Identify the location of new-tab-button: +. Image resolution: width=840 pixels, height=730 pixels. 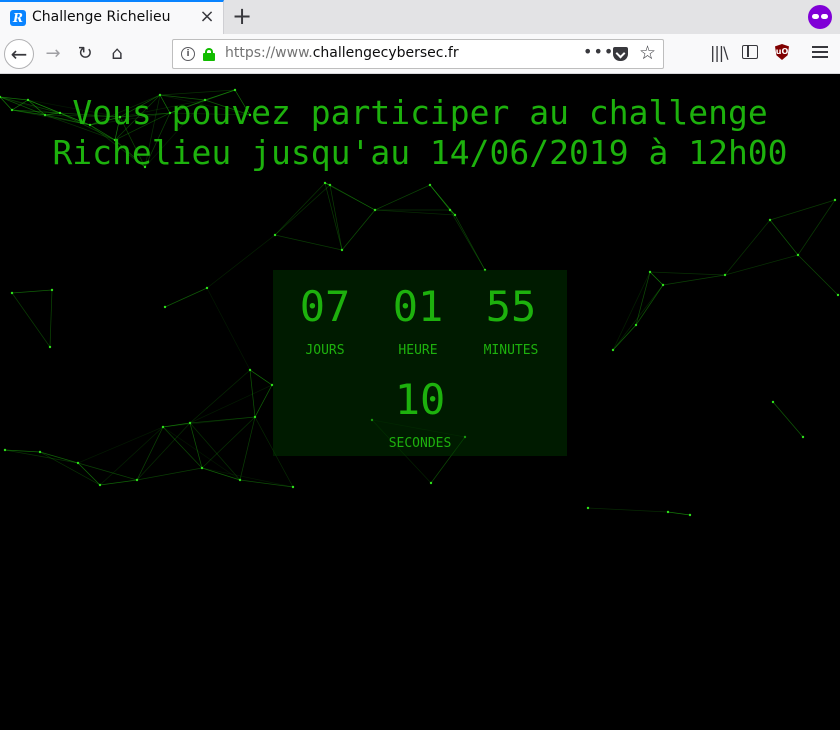
(242, 16).